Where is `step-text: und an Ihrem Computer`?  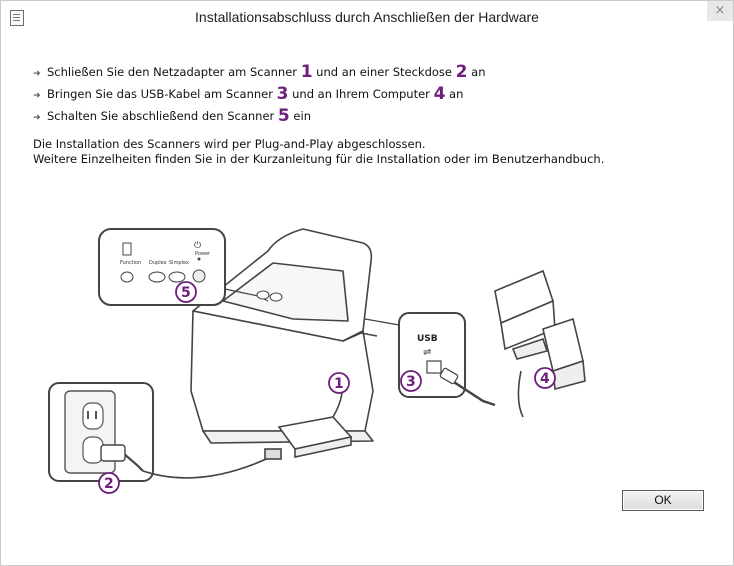
step-text: und an Ihrem Computer is located at coordinates (361, 94).